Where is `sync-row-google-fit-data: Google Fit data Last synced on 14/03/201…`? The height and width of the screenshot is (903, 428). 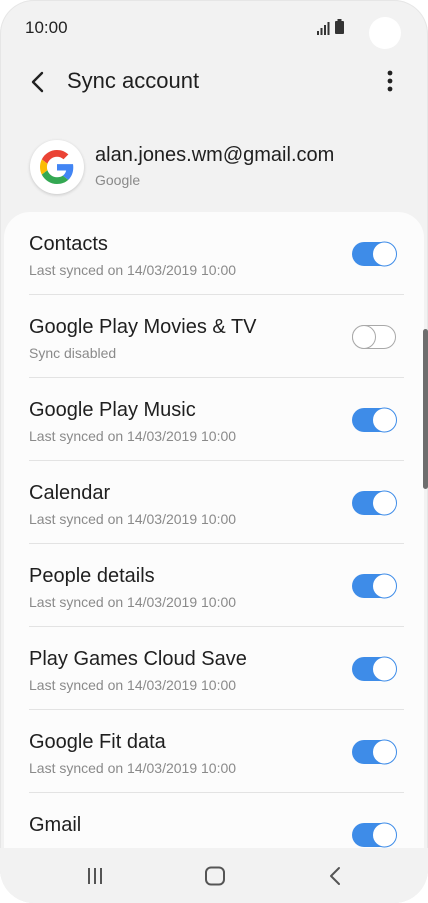
sync-row-google-fit-data: Google Fit data Last synced on 14/03/201… is located at coordinates (214, 751).